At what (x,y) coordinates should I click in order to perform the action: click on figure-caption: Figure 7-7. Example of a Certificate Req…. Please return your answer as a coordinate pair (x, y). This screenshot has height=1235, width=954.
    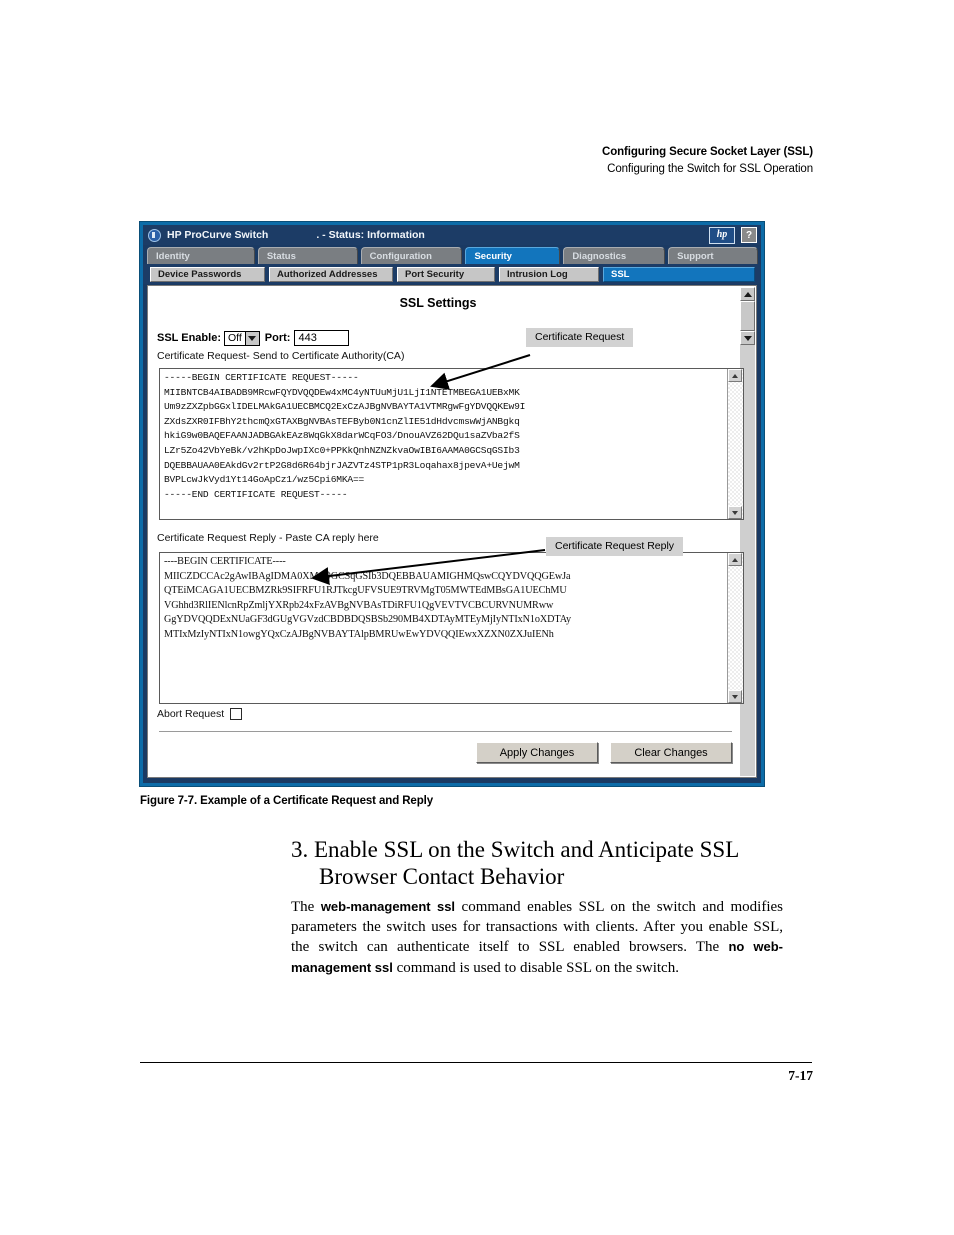
    Looking at the image, I should click on (287, 801).